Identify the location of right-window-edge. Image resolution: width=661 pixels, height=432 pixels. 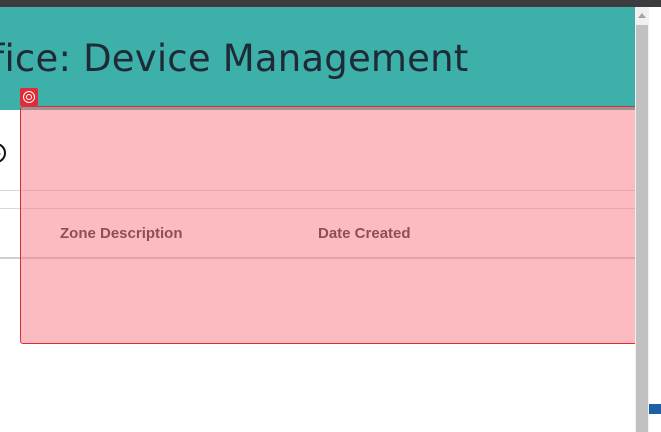
(655, 219).